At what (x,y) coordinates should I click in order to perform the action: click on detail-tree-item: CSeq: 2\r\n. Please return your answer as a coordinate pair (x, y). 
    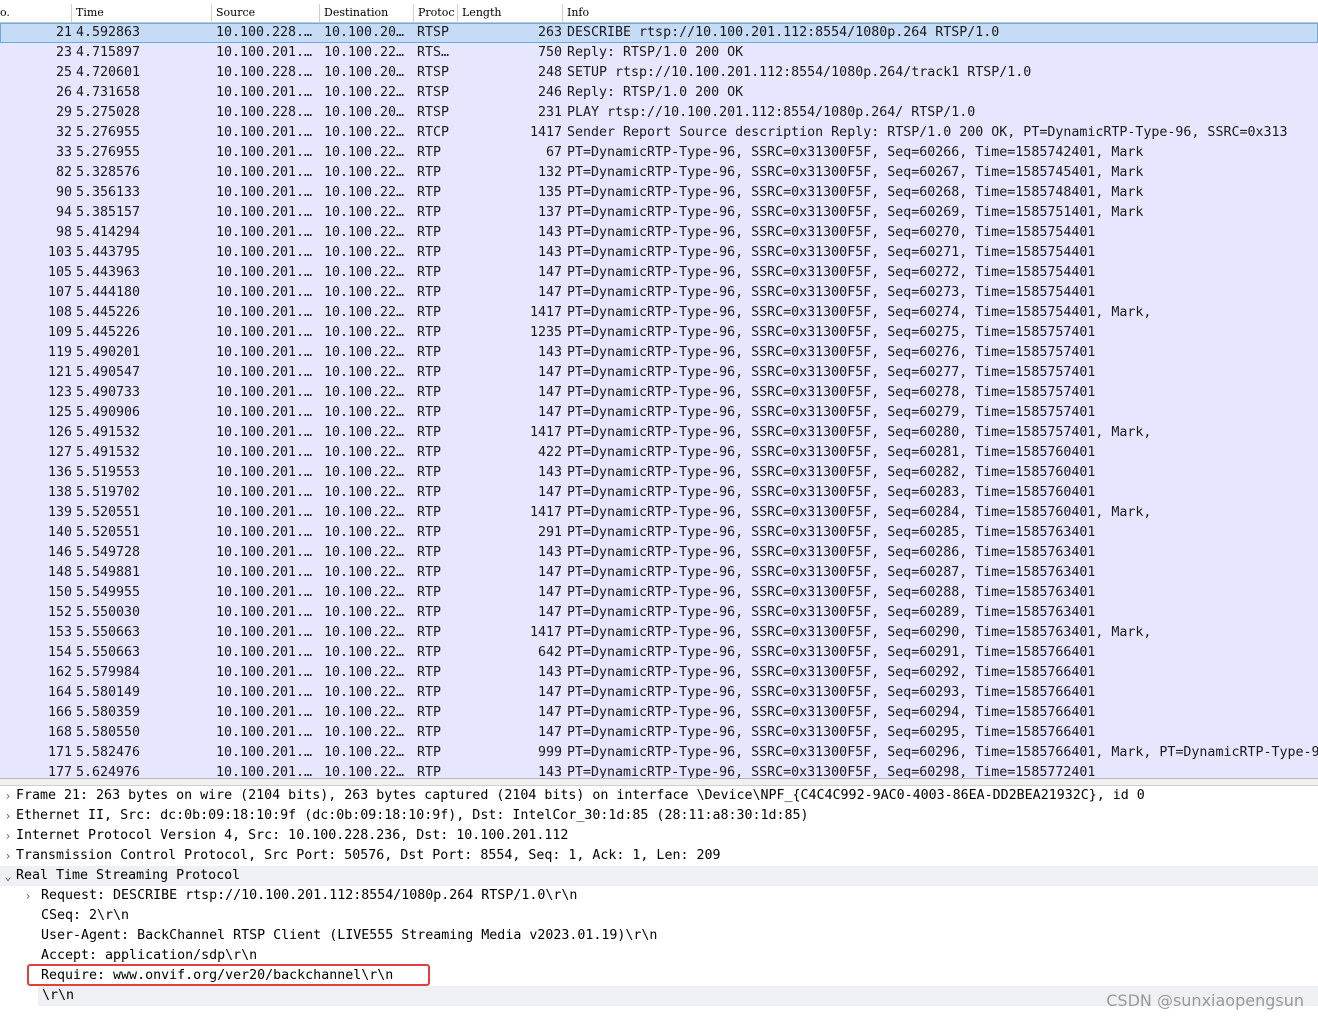
    Looking at the image, I should click on (659, 916).